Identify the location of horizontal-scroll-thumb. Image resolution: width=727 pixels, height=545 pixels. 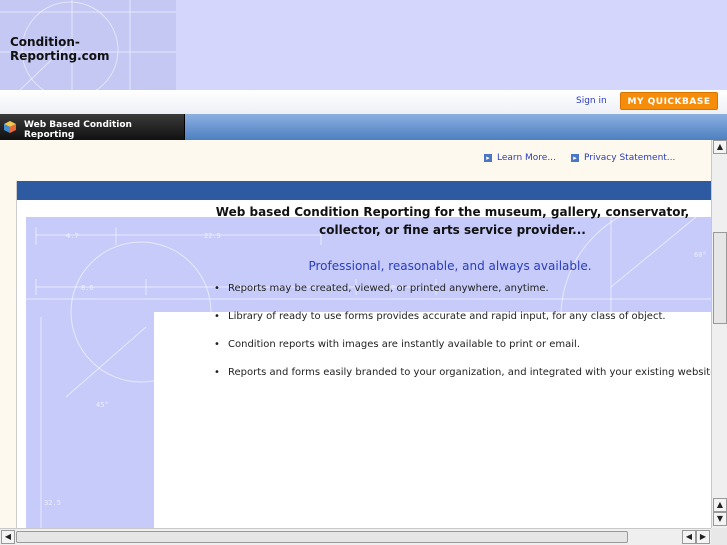
(322, 537).